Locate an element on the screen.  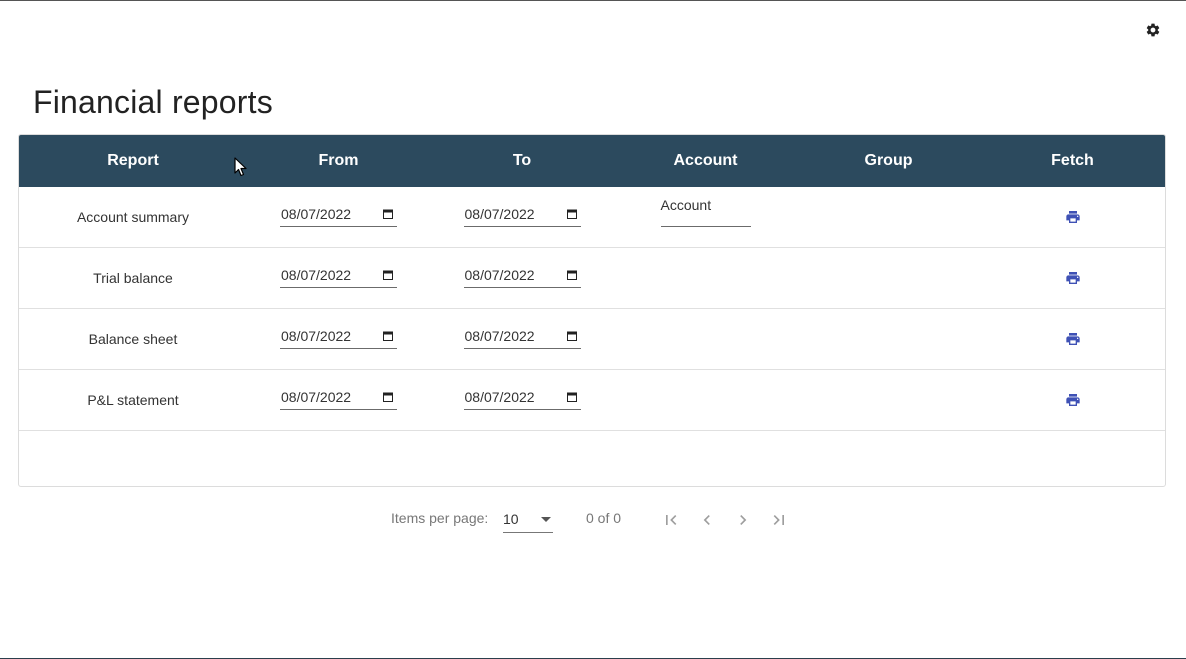
paginator: Items per page: 10 0 of 0 is located at coordinates (593, 520).